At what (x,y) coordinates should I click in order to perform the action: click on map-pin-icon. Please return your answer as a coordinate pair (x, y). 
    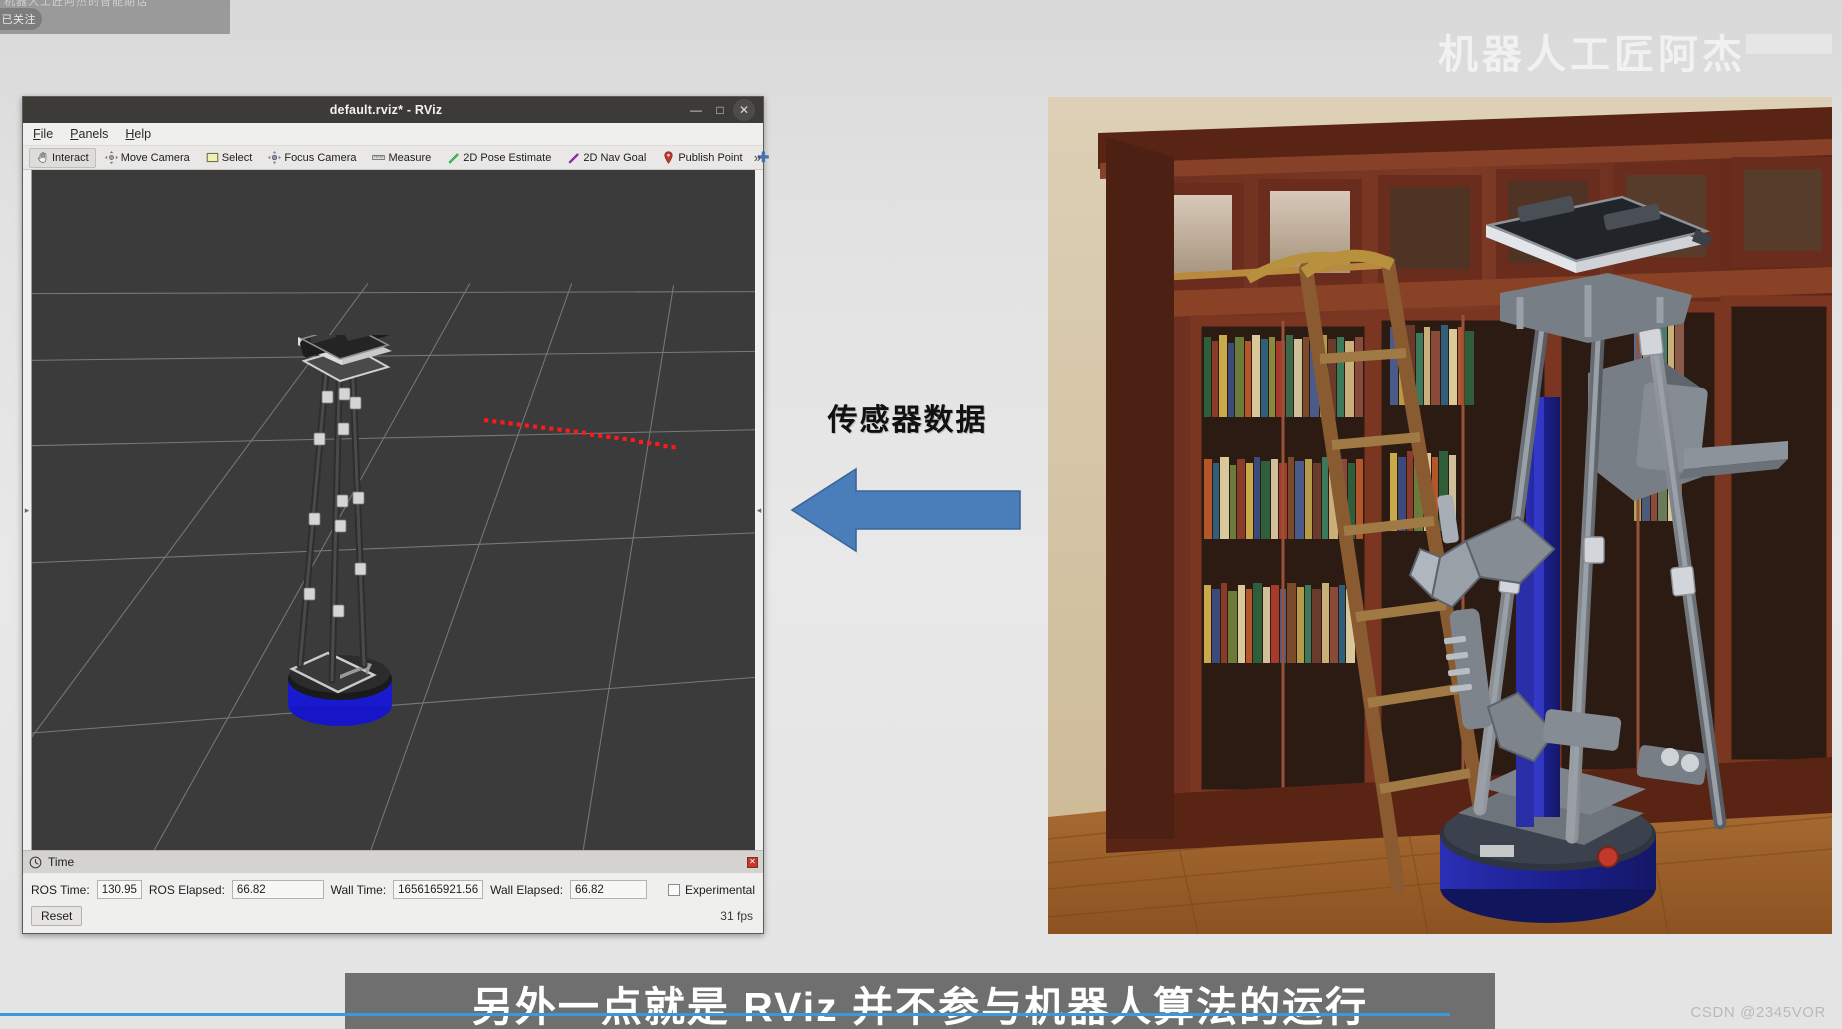
    Looking at the image, I should click on (668, 157).